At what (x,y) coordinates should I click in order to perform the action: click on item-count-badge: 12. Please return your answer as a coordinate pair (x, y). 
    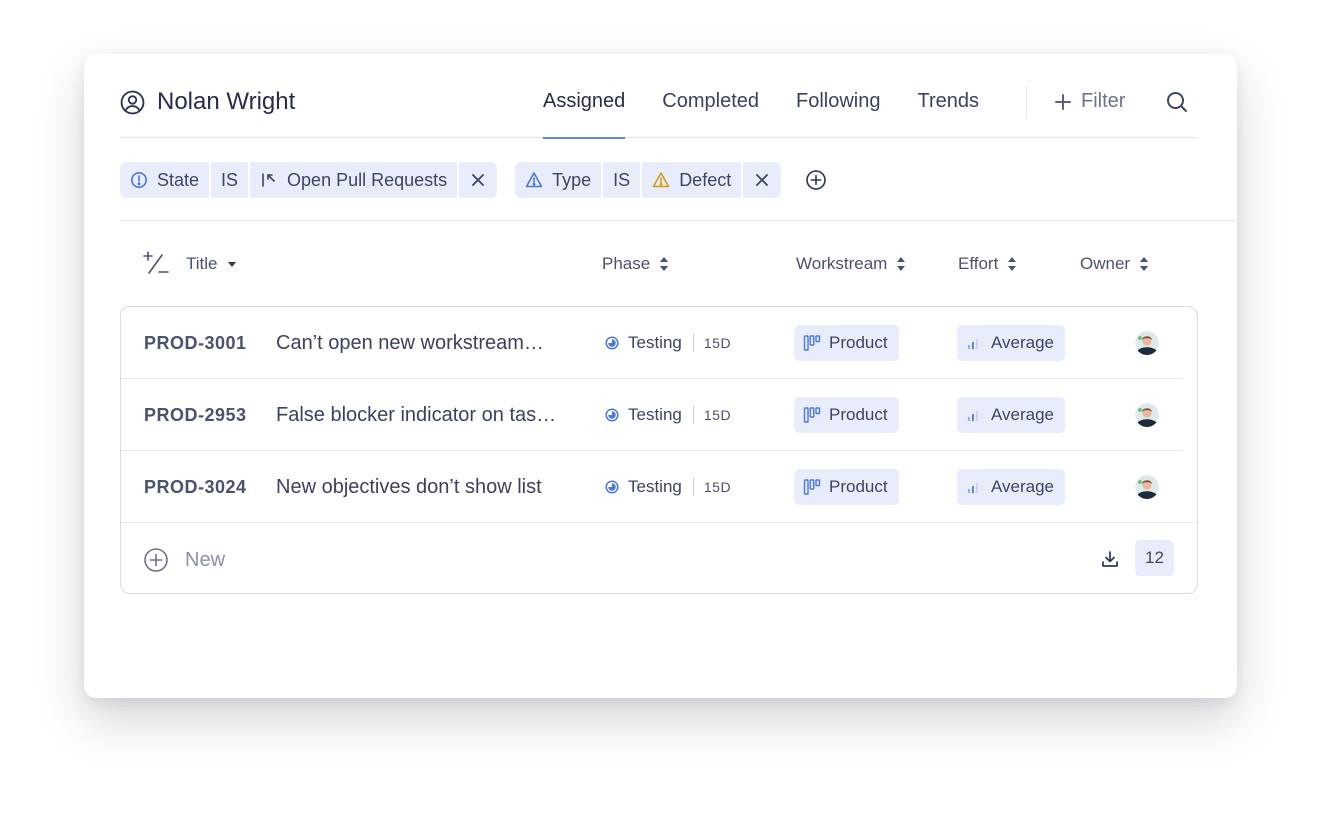
    Looking at the image, I should click on (1154, 558).